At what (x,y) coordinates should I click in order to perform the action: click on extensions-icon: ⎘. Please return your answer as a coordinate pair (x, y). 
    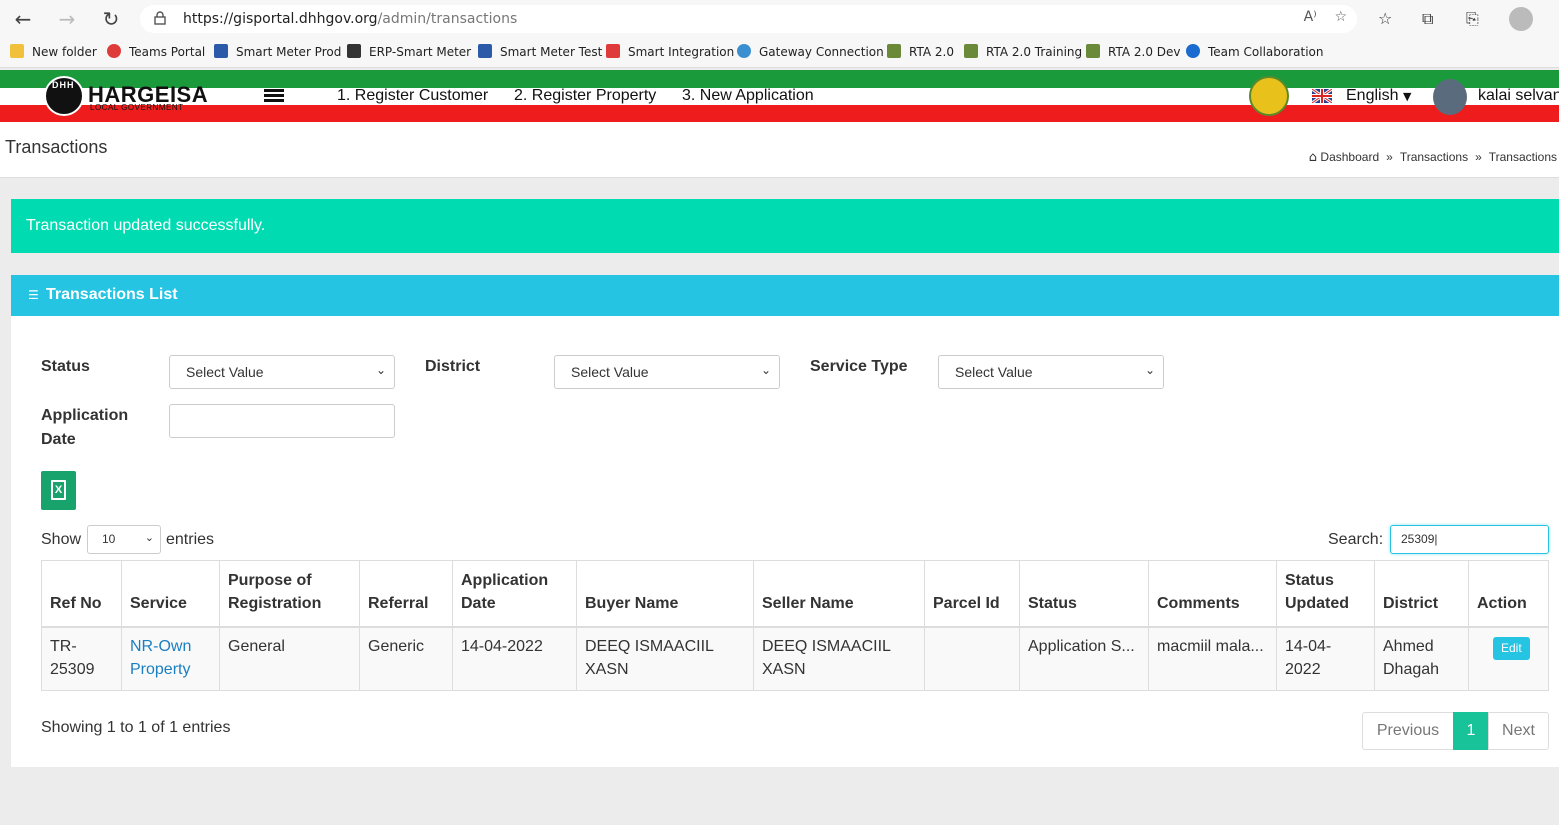
    Looking at the image, I should click on (1472, 19).